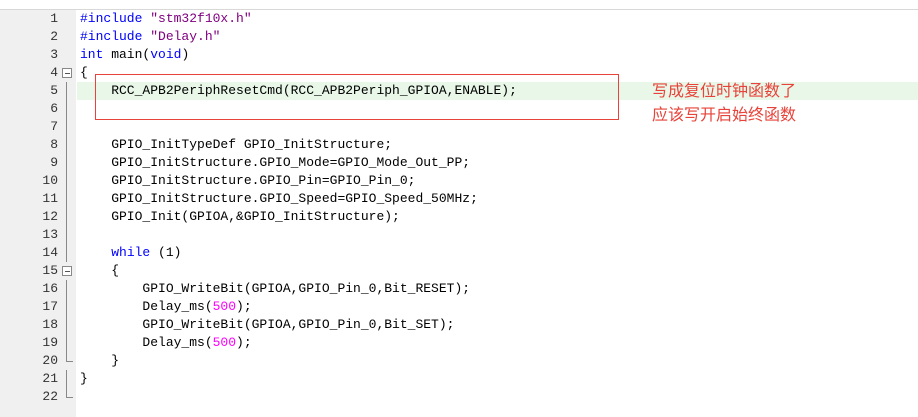 The width and height of the screenshot is (918, 417). I want to click on code-line: 3 int main(void), so click(459, 55).